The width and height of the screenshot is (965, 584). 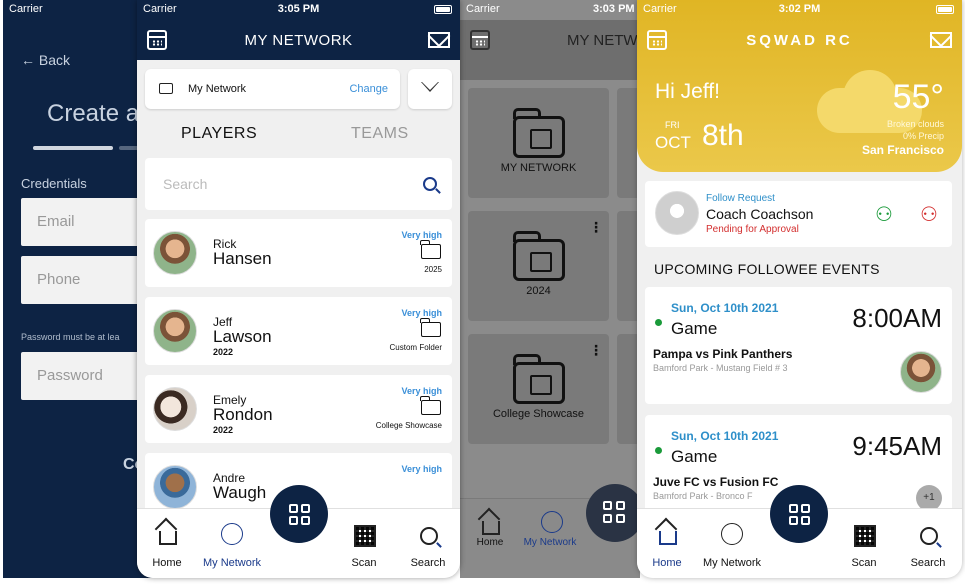 What do you see at coordinates (272, 89) in the screenshot?
I see `network-selector: My Network Change` at bounding box center [272, 89].